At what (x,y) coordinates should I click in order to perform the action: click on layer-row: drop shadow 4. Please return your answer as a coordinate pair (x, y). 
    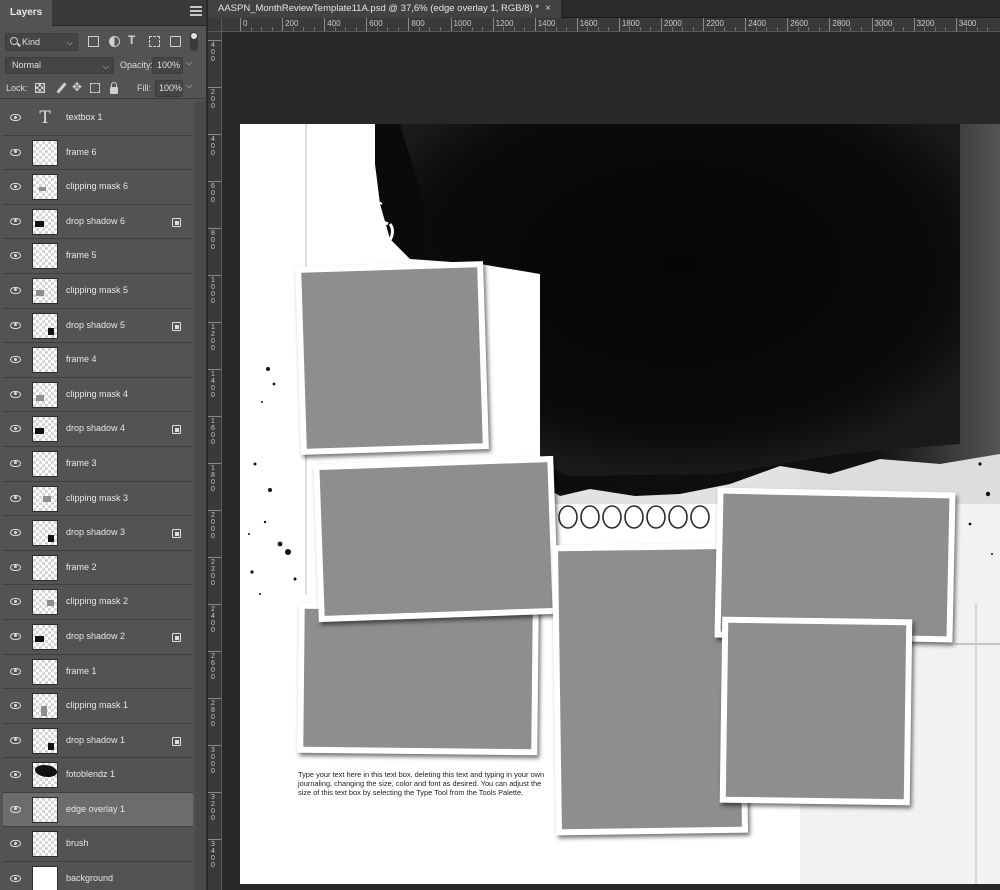
    Looking at the image, I should click on (98, 429).